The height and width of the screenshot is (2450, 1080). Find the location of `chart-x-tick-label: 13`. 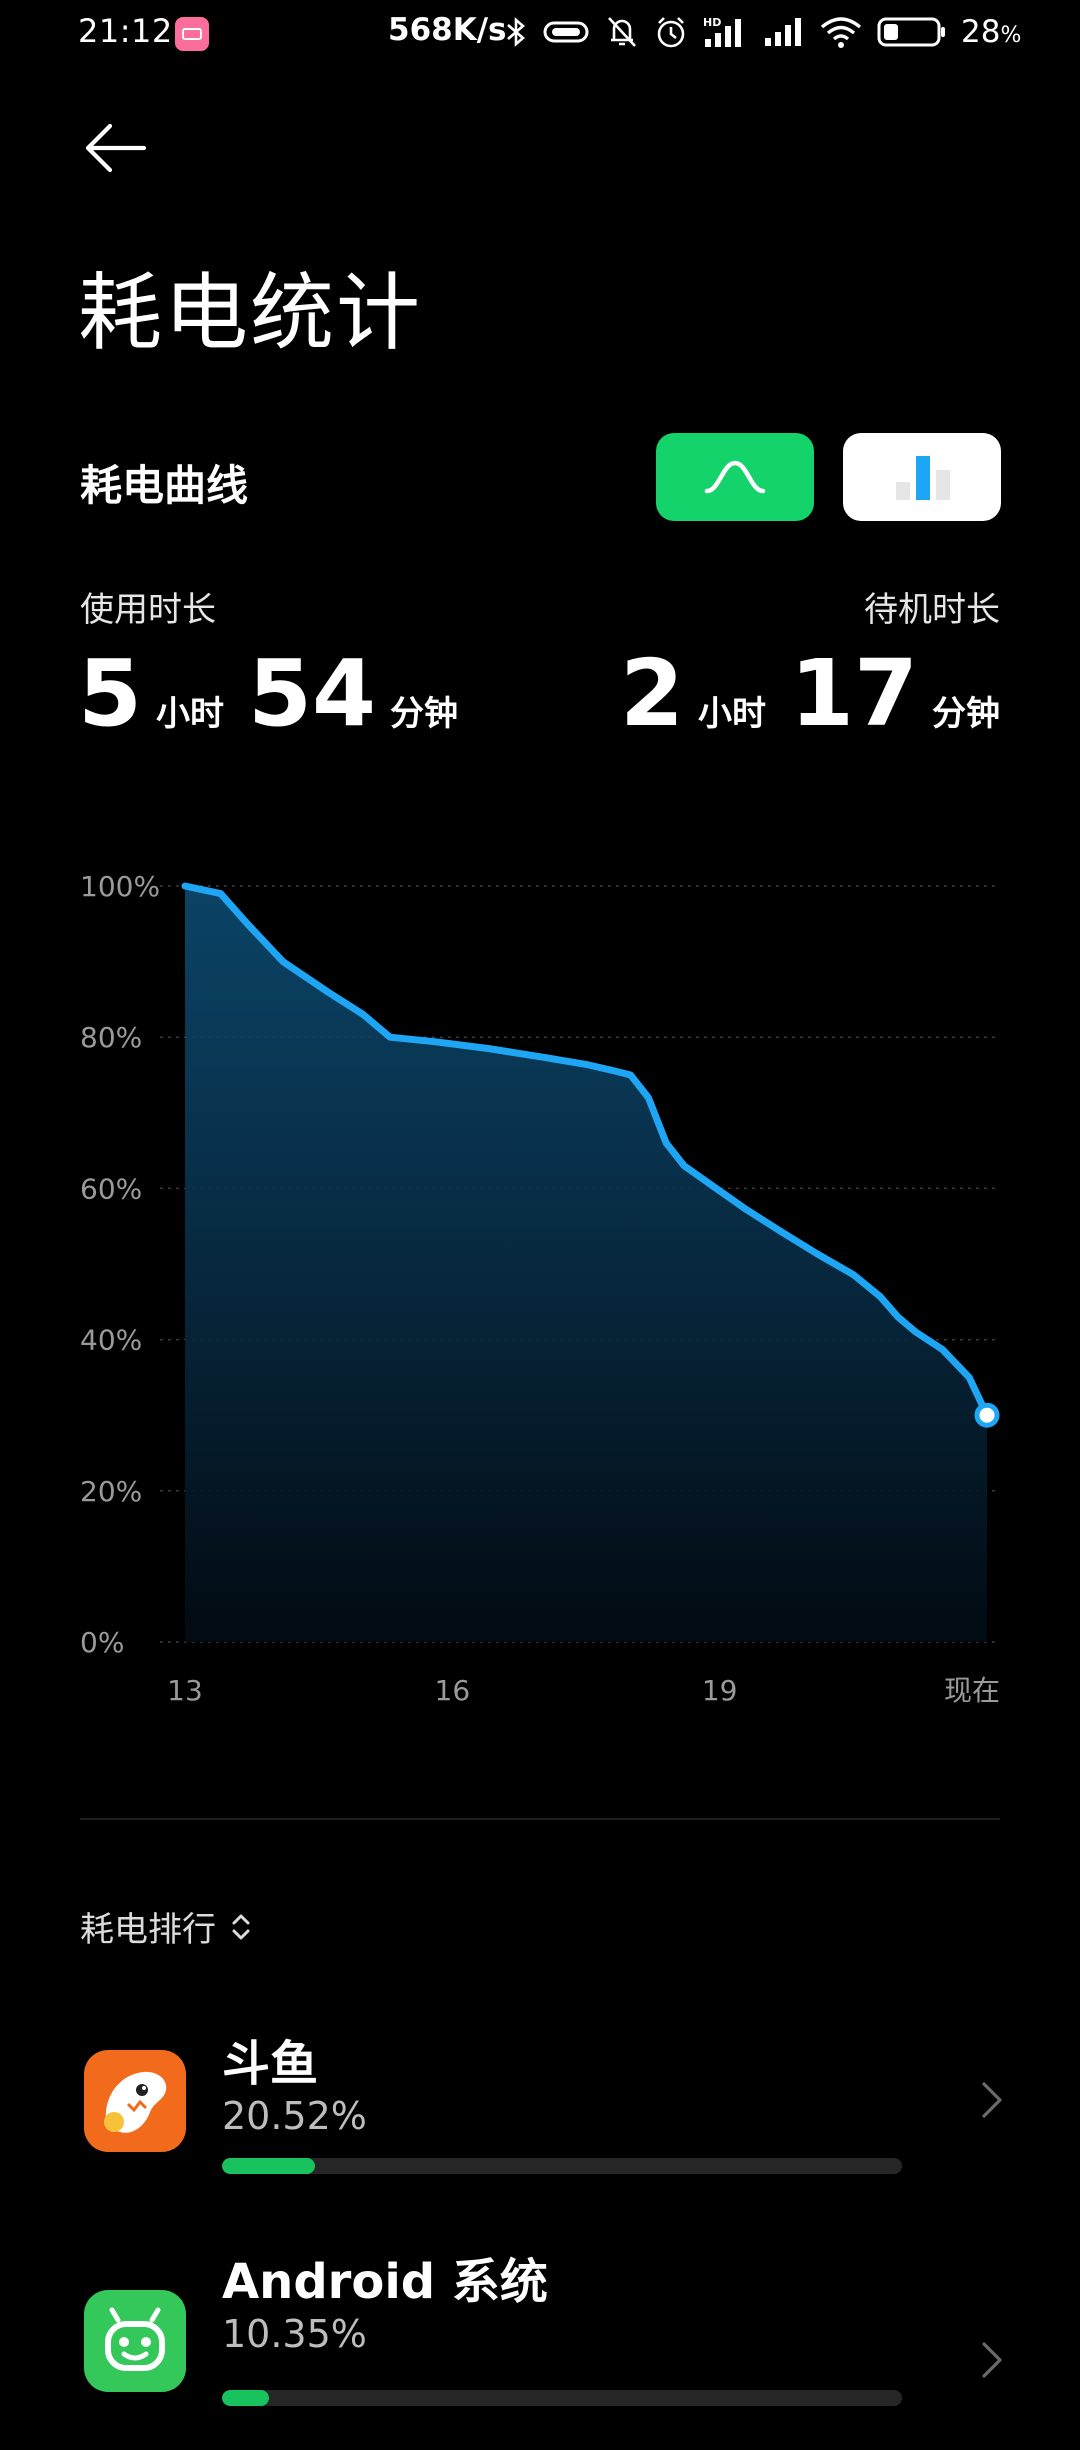

chart-x-tick-label: 13 is located at coordinates (185, 1690).